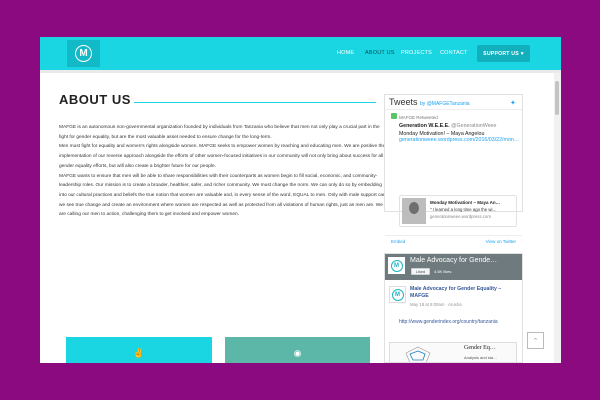 The image size is (600, 400). I want to click on tweet-card-thumbnail, so click(414, 211).